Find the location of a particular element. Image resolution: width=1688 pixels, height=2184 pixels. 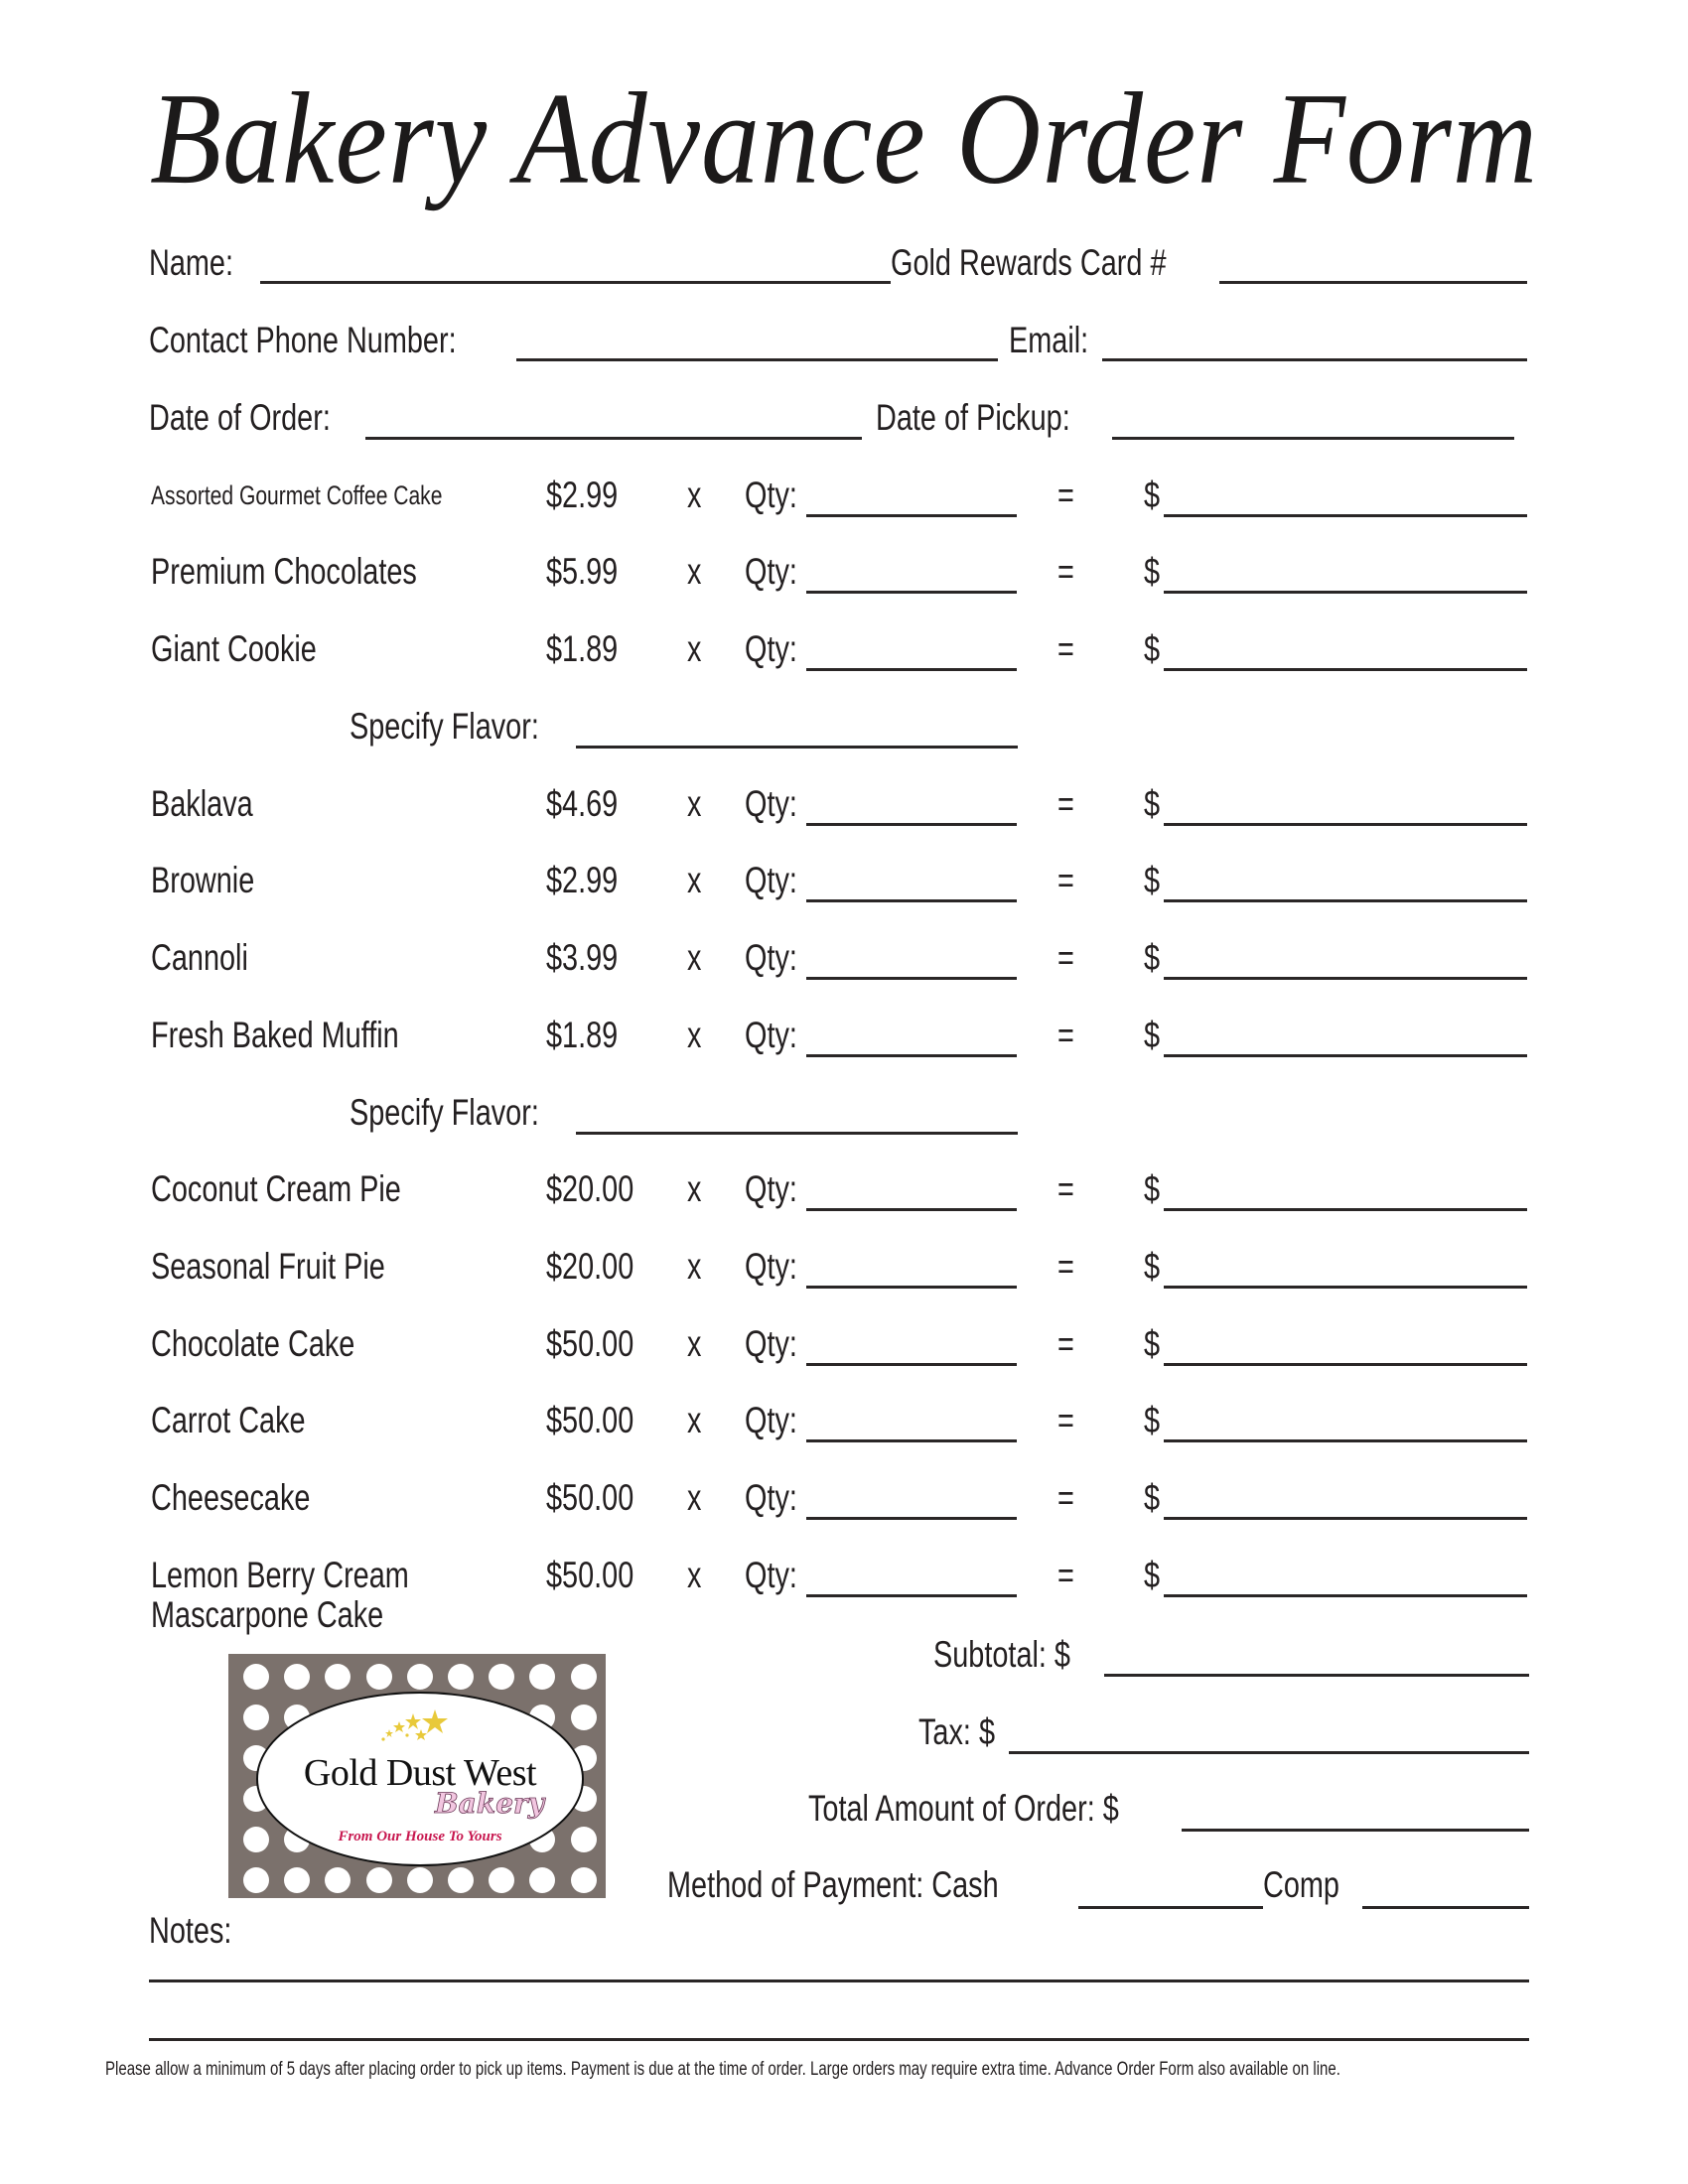

comp-field is located at coordinates (1445, 1907).